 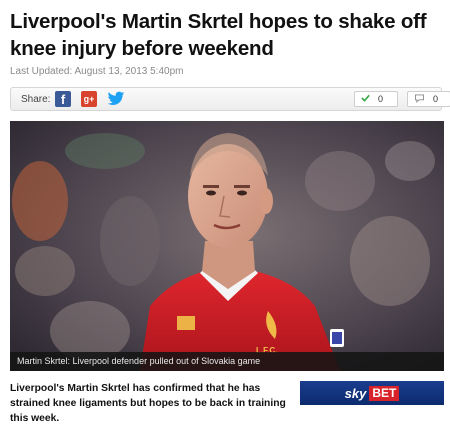 I want to click on facebook-share-button: f, so click(x=63, y=99).